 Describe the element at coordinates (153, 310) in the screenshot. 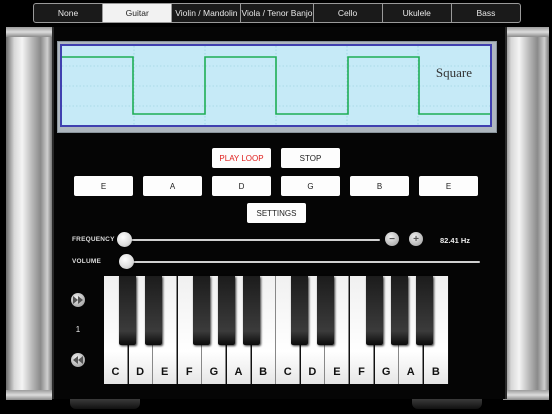

I see `black-key-d-sharp` at that location.